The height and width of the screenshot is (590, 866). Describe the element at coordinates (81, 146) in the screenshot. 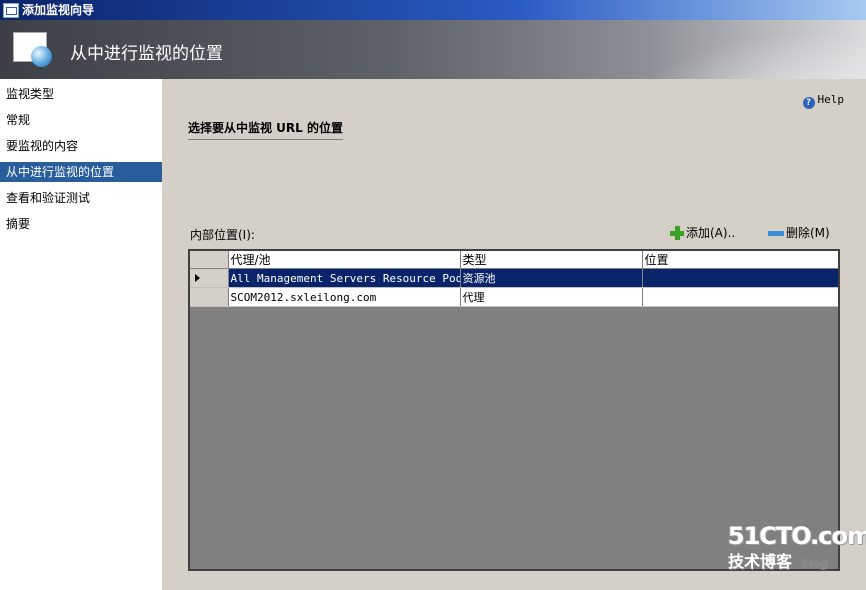

I see `nav-item-what-to-monitor: 要监视的内容` at that location.